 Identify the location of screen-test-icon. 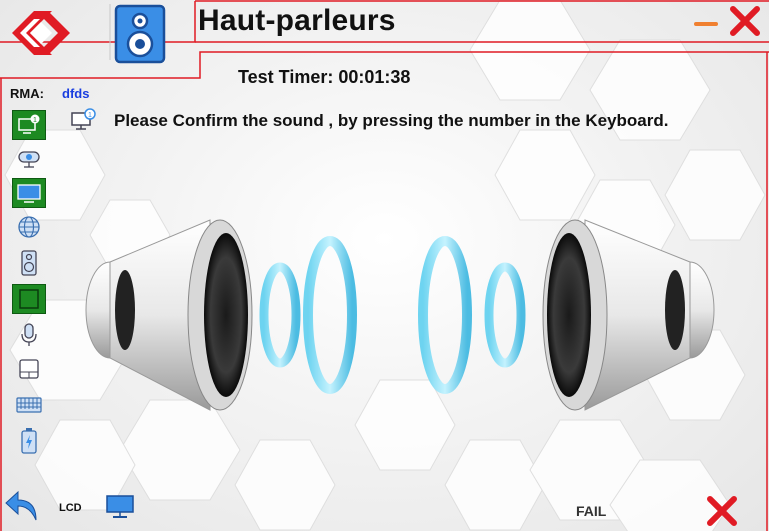
(29, 299).